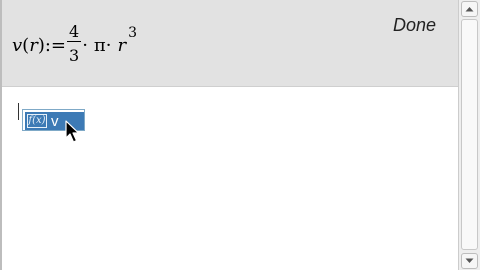 The width and height of the screenshot is (480, 270). I want to click on scroll-down-button, so click(469, 261).